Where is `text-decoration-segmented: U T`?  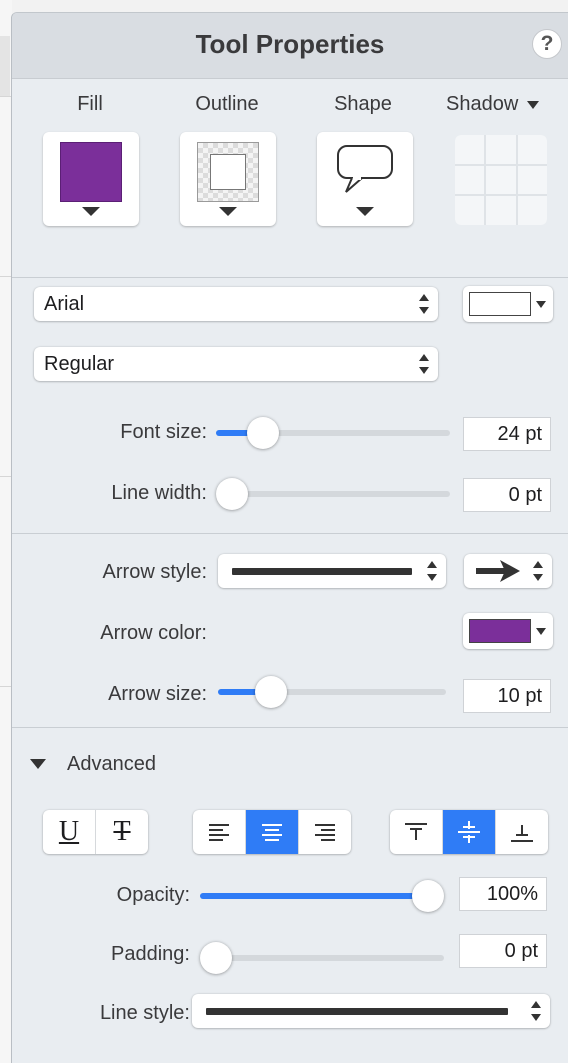
text-decoration-segmented: U T is located at coordinates (95, 832).